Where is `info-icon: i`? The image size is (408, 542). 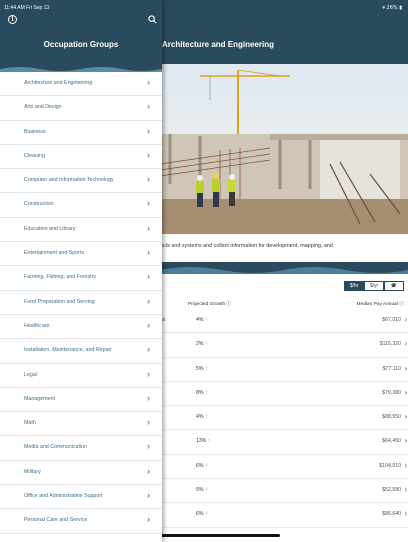
info-icon: i is located at coordinates (12, 19).